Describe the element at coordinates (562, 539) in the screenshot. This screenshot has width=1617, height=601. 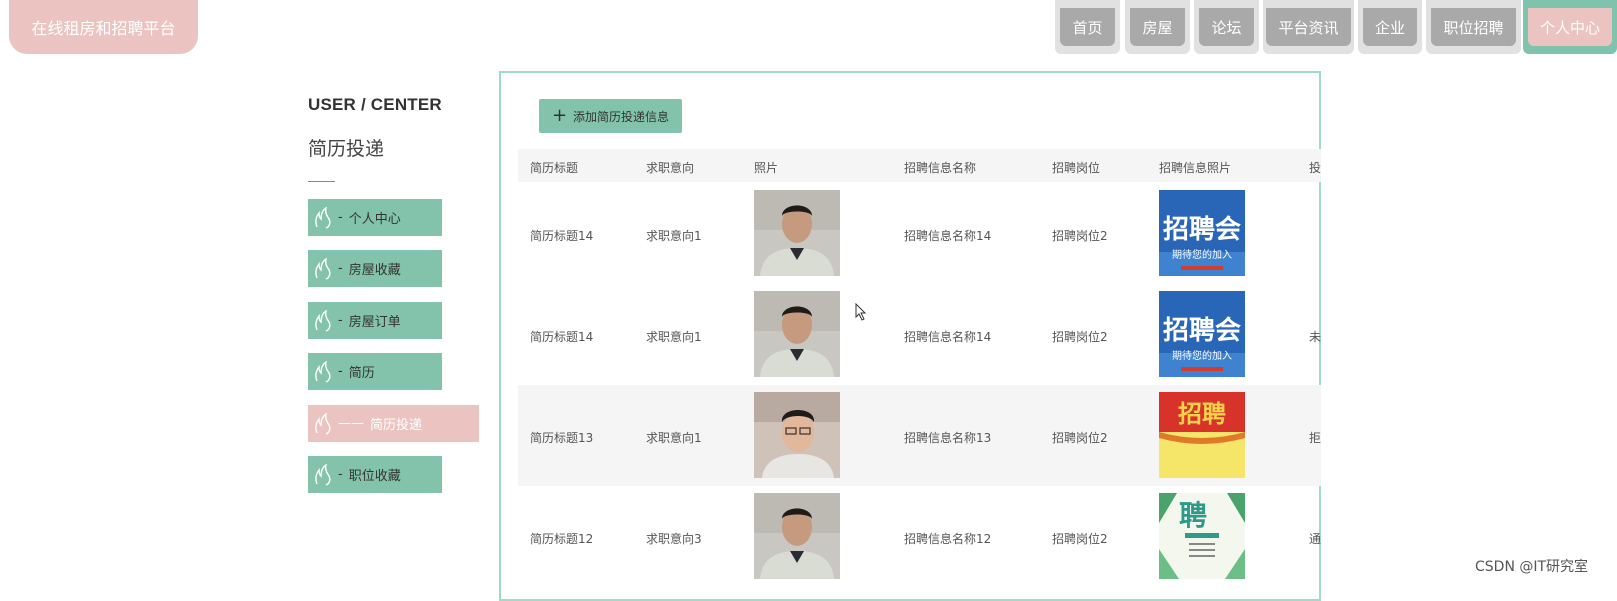
I see `cell-resume-title: 简历标题12` at that location.